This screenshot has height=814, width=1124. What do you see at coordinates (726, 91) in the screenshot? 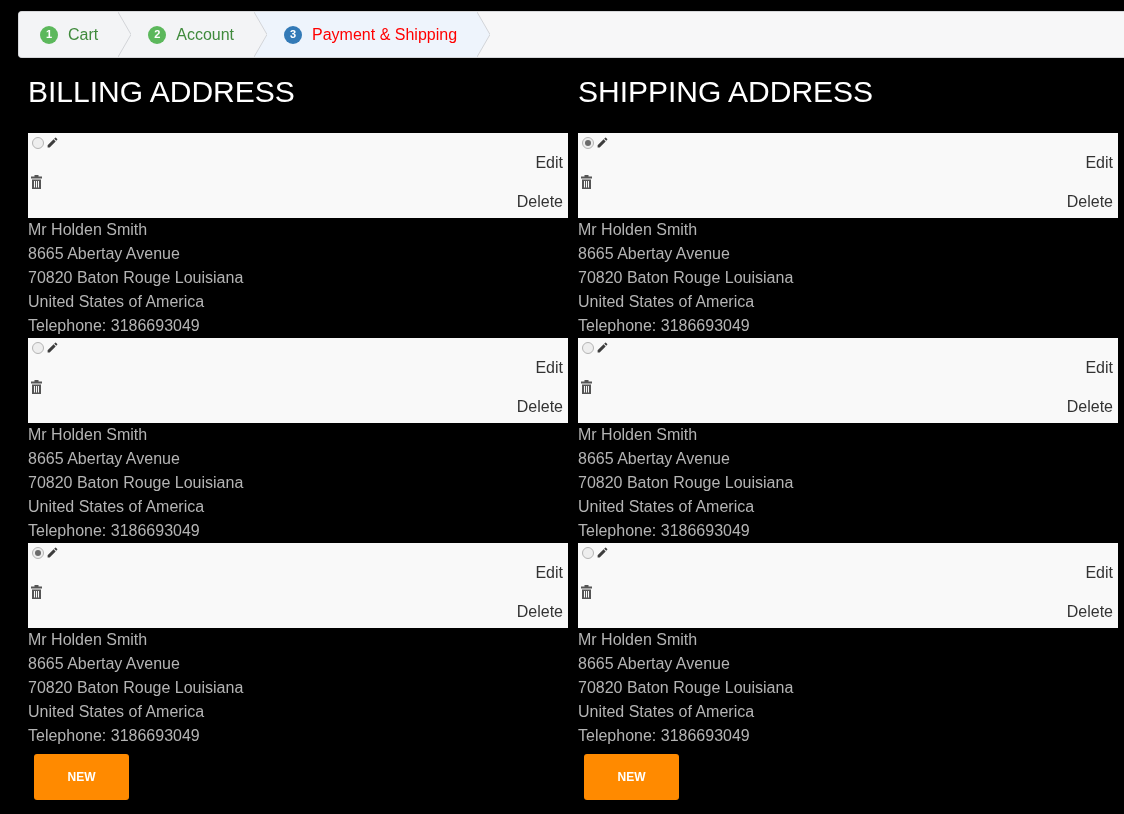
I see `section-heading: SHIPPING ADDRESS` at bounding box center [726, 91].